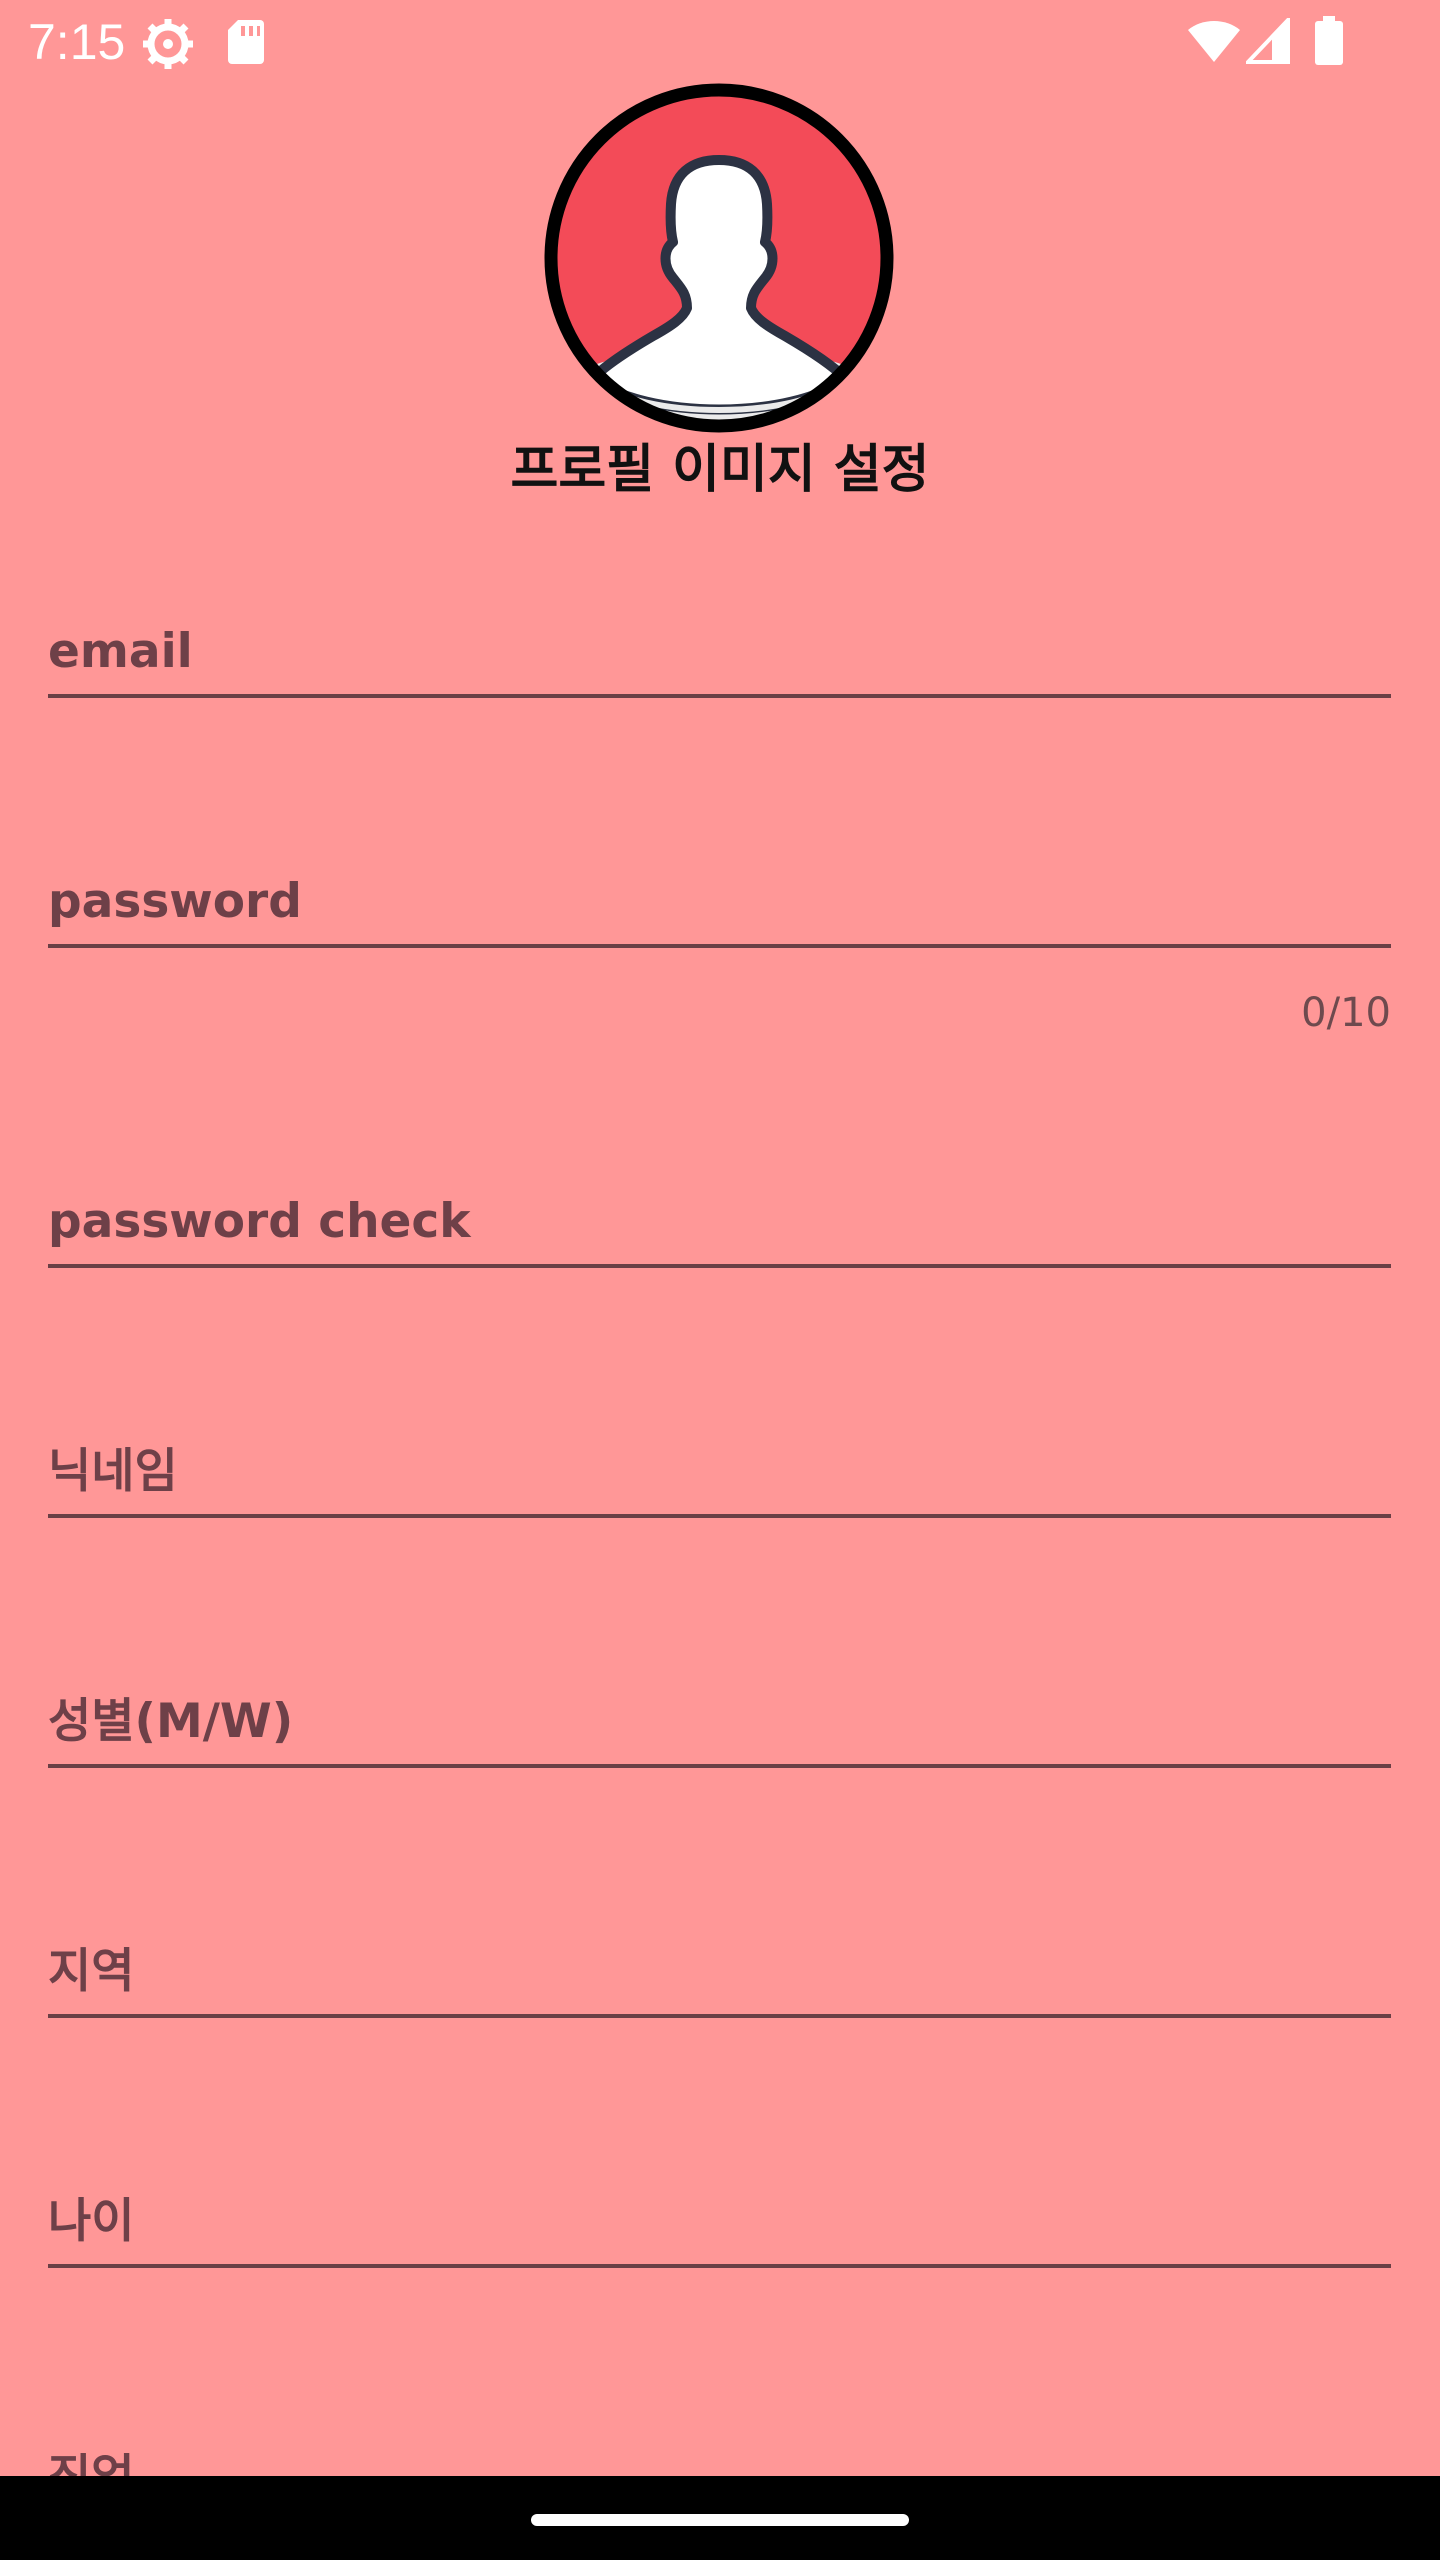 The width and height of the screenshot is (1440, 2560). Describe the element at coordinates (1329, 43) in the screenshot. I see `battery-icon` at that location.